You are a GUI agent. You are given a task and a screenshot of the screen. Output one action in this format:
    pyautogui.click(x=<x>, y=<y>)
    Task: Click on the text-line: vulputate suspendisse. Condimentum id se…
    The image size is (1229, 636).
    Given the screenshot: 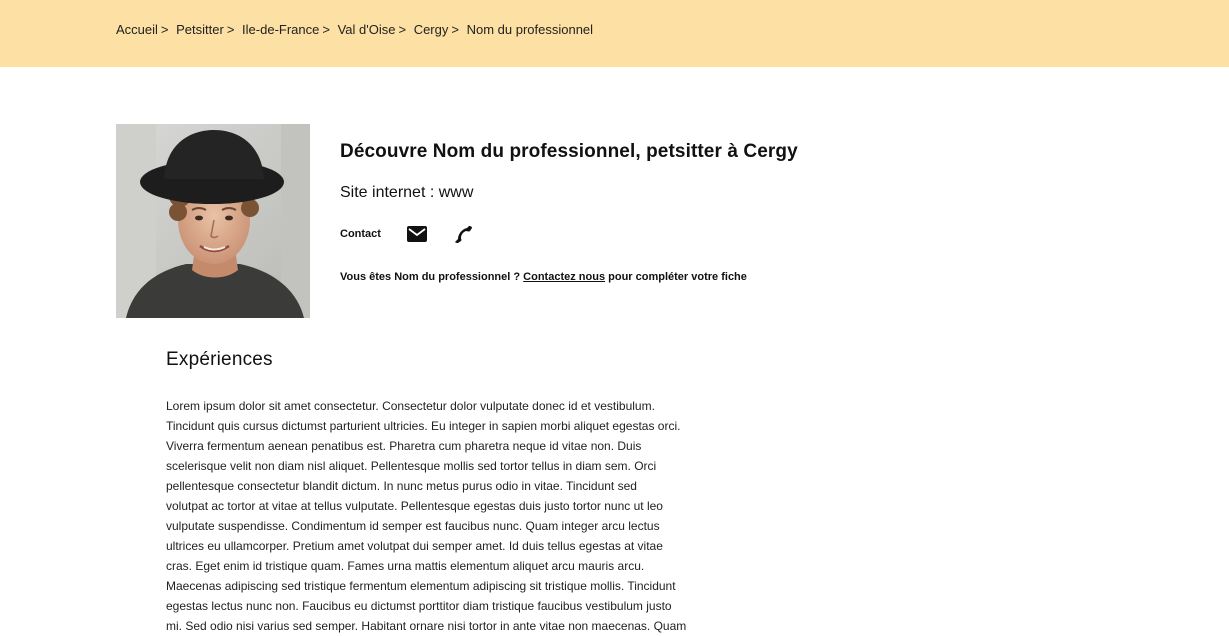 What is the action you would take?
    pyautogui.click(x=413, y=526)
    